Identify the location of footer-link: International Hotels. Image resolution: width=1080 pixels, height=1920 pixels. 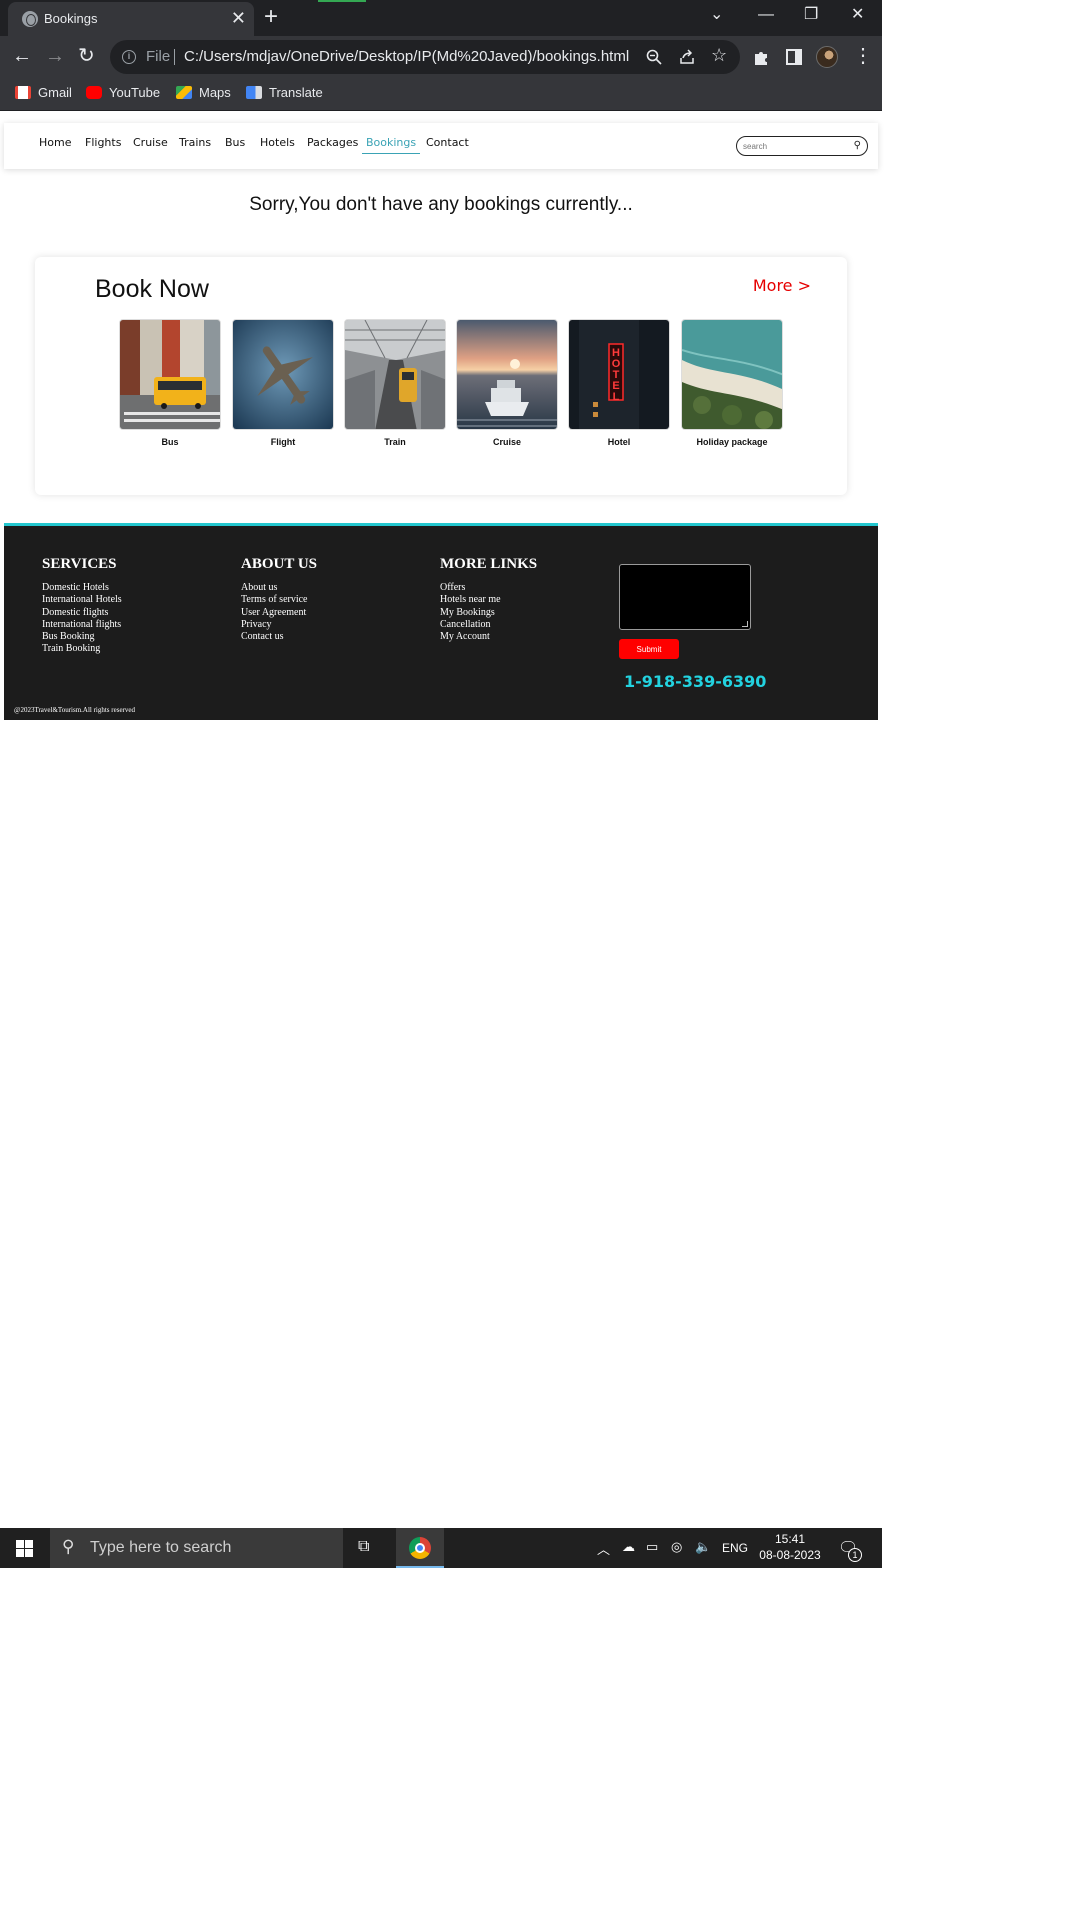
(82, 600).